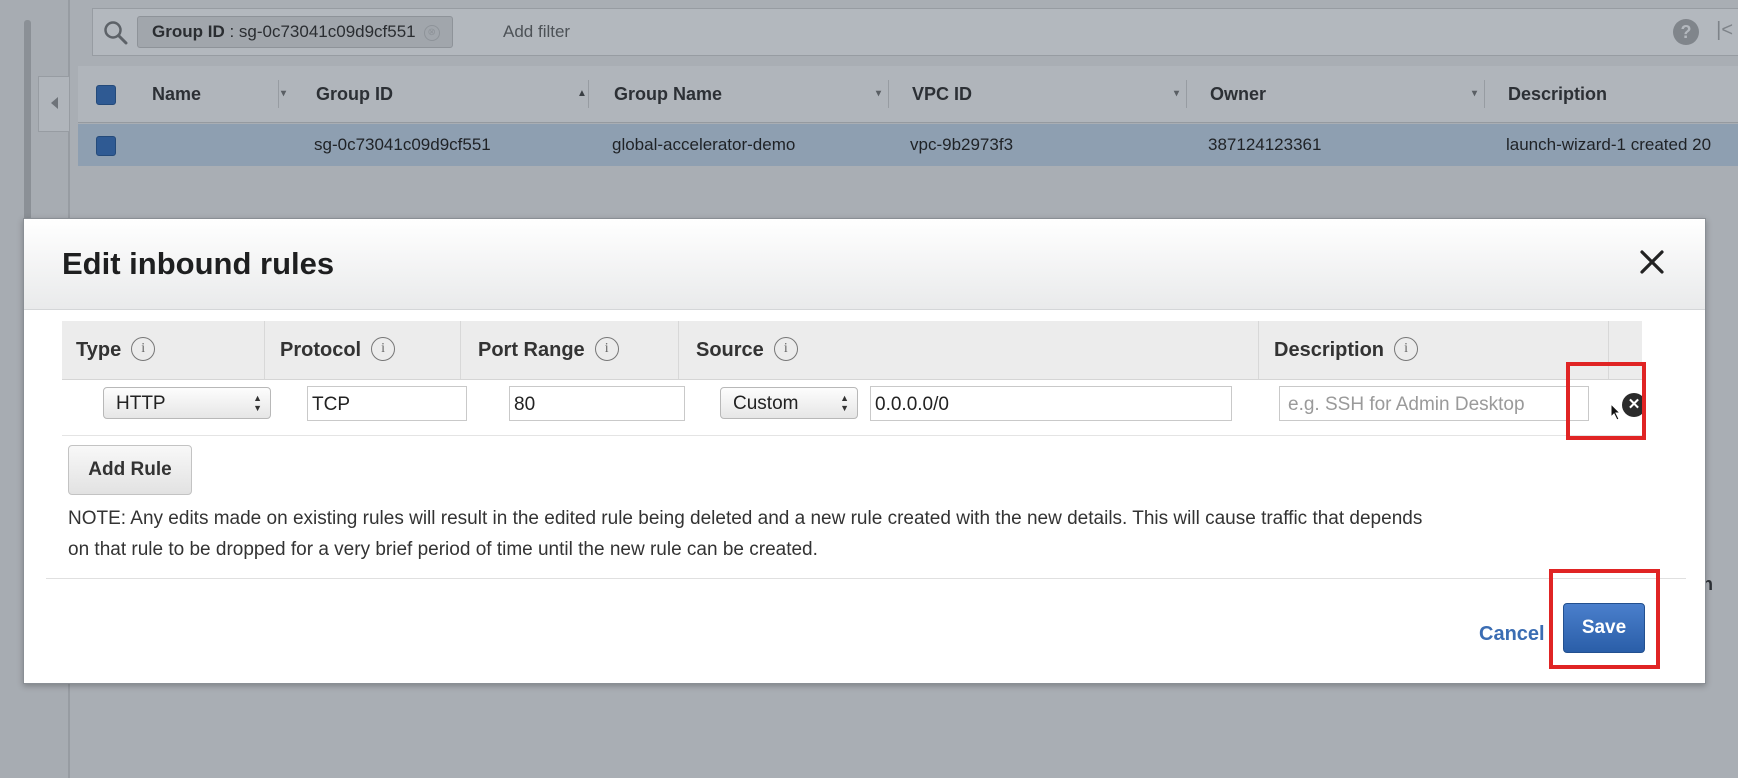 The width and height of the screenshot is (1738, 778). I want to click on type-select: HTTP ▲ ▼, so click(187, 403).